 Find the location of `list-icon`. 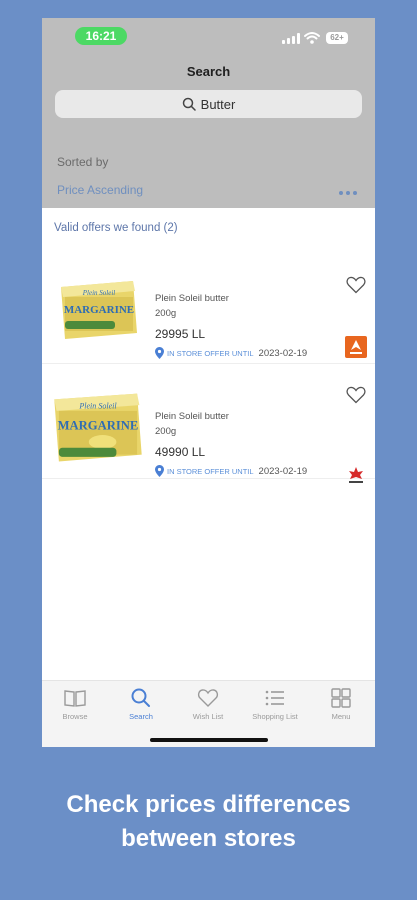

list-icon is located at coordinates (274, 698).